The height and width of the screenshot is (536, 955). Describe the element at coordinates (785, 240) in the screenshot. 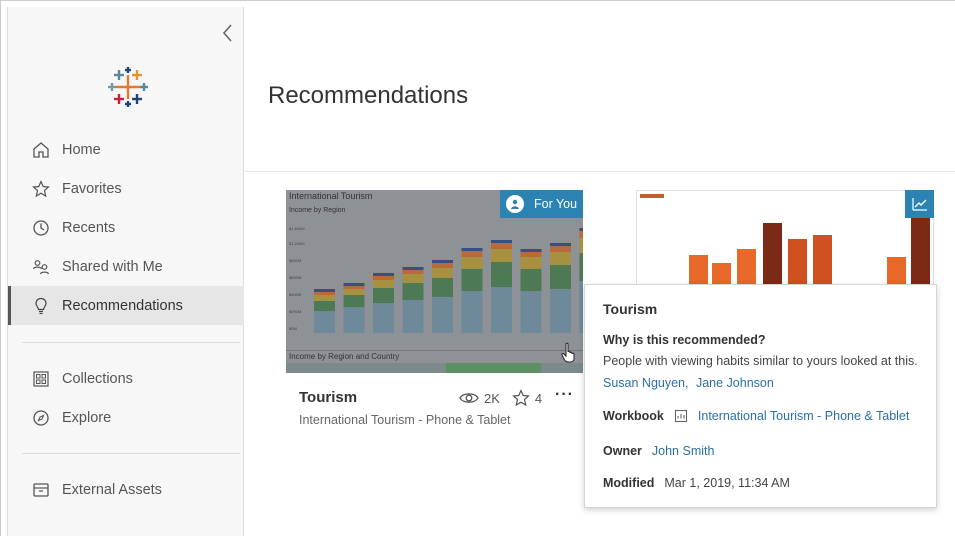

I see `card2-thumbnail` at that location.